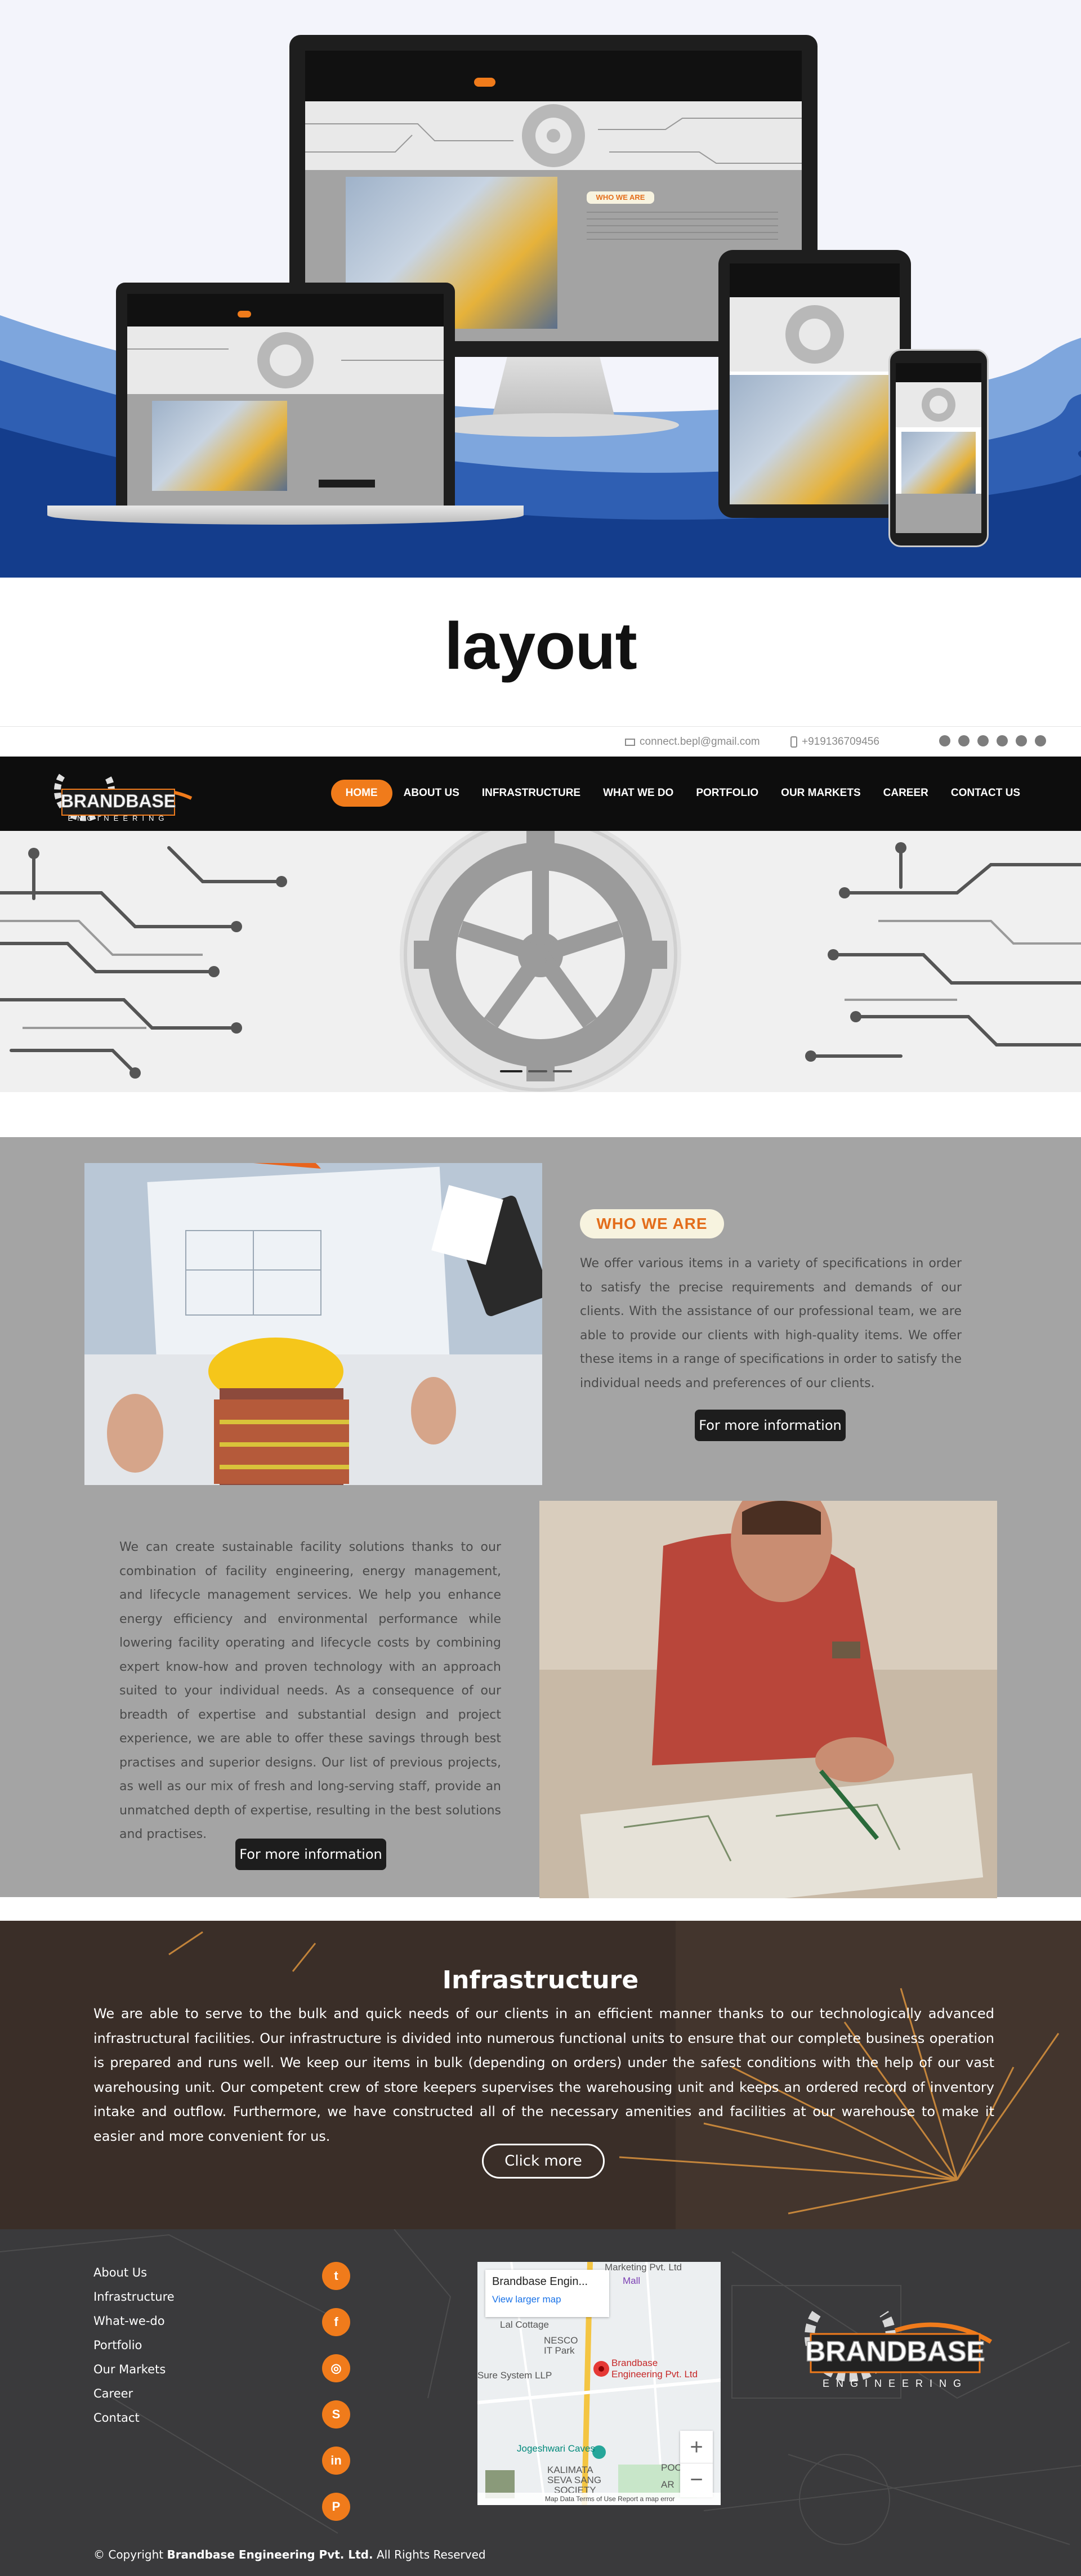 This screenshot has height=2576, width=1081. I want to click on map-label: Engineering Pvt. Ltd, so click(654, 2374).